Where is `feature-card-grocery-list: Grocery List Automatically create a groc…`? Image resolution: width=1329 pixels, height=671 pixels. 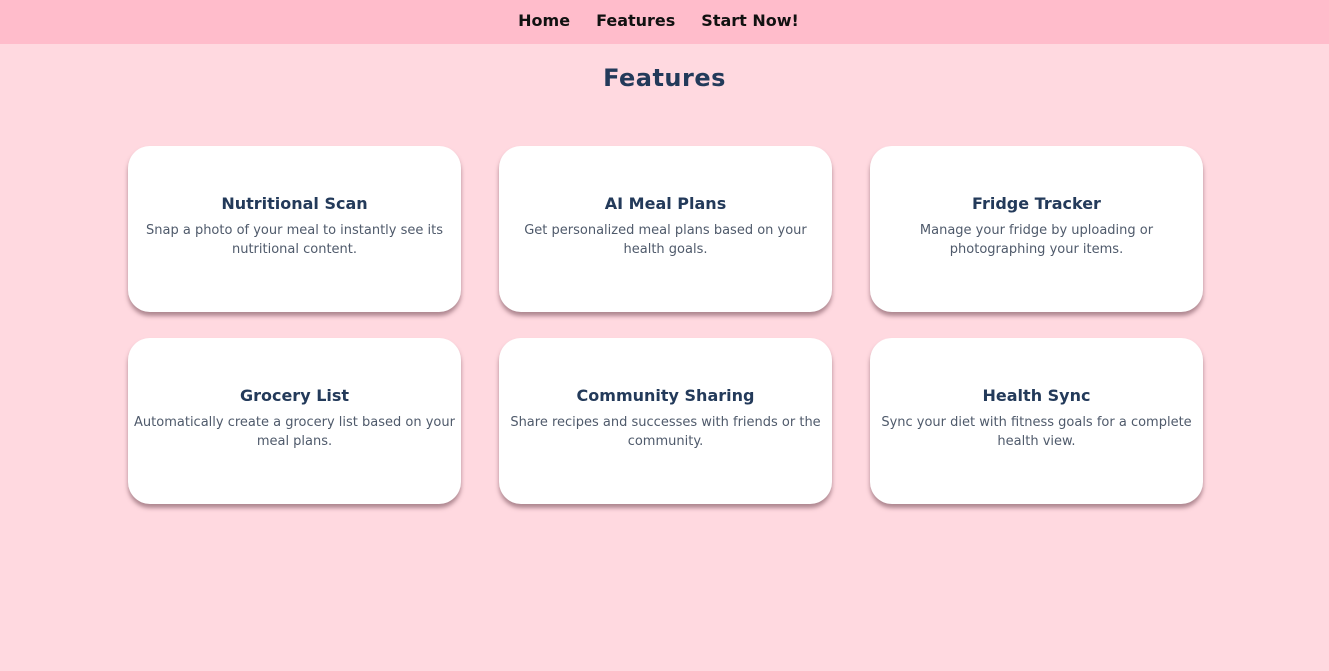 feature-card-grocery-list: Grocery List Automatically create a groc… is located at coordinates (294, 421).